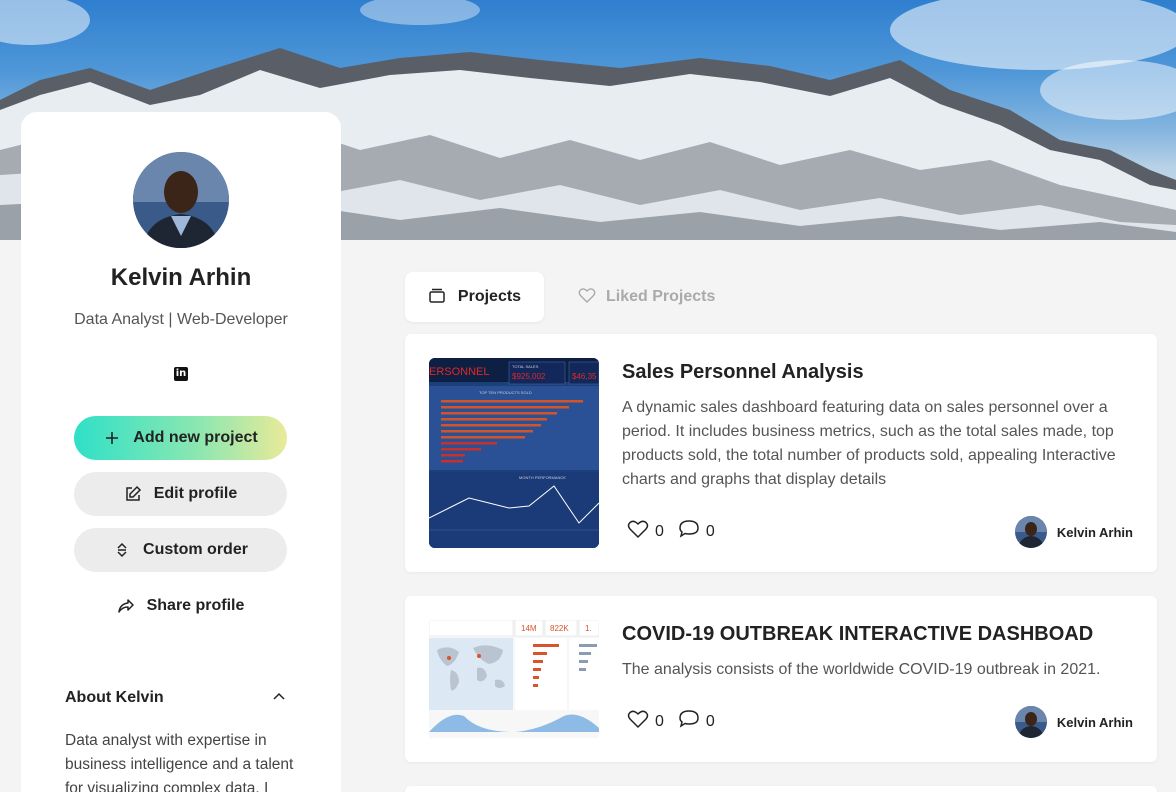 The width and height of the screenshot is (1176, 792). Describe the element at coordinates (514, 679) in the screenshot. I see `project-thumbnail: 14M 822K 1.` at that location.